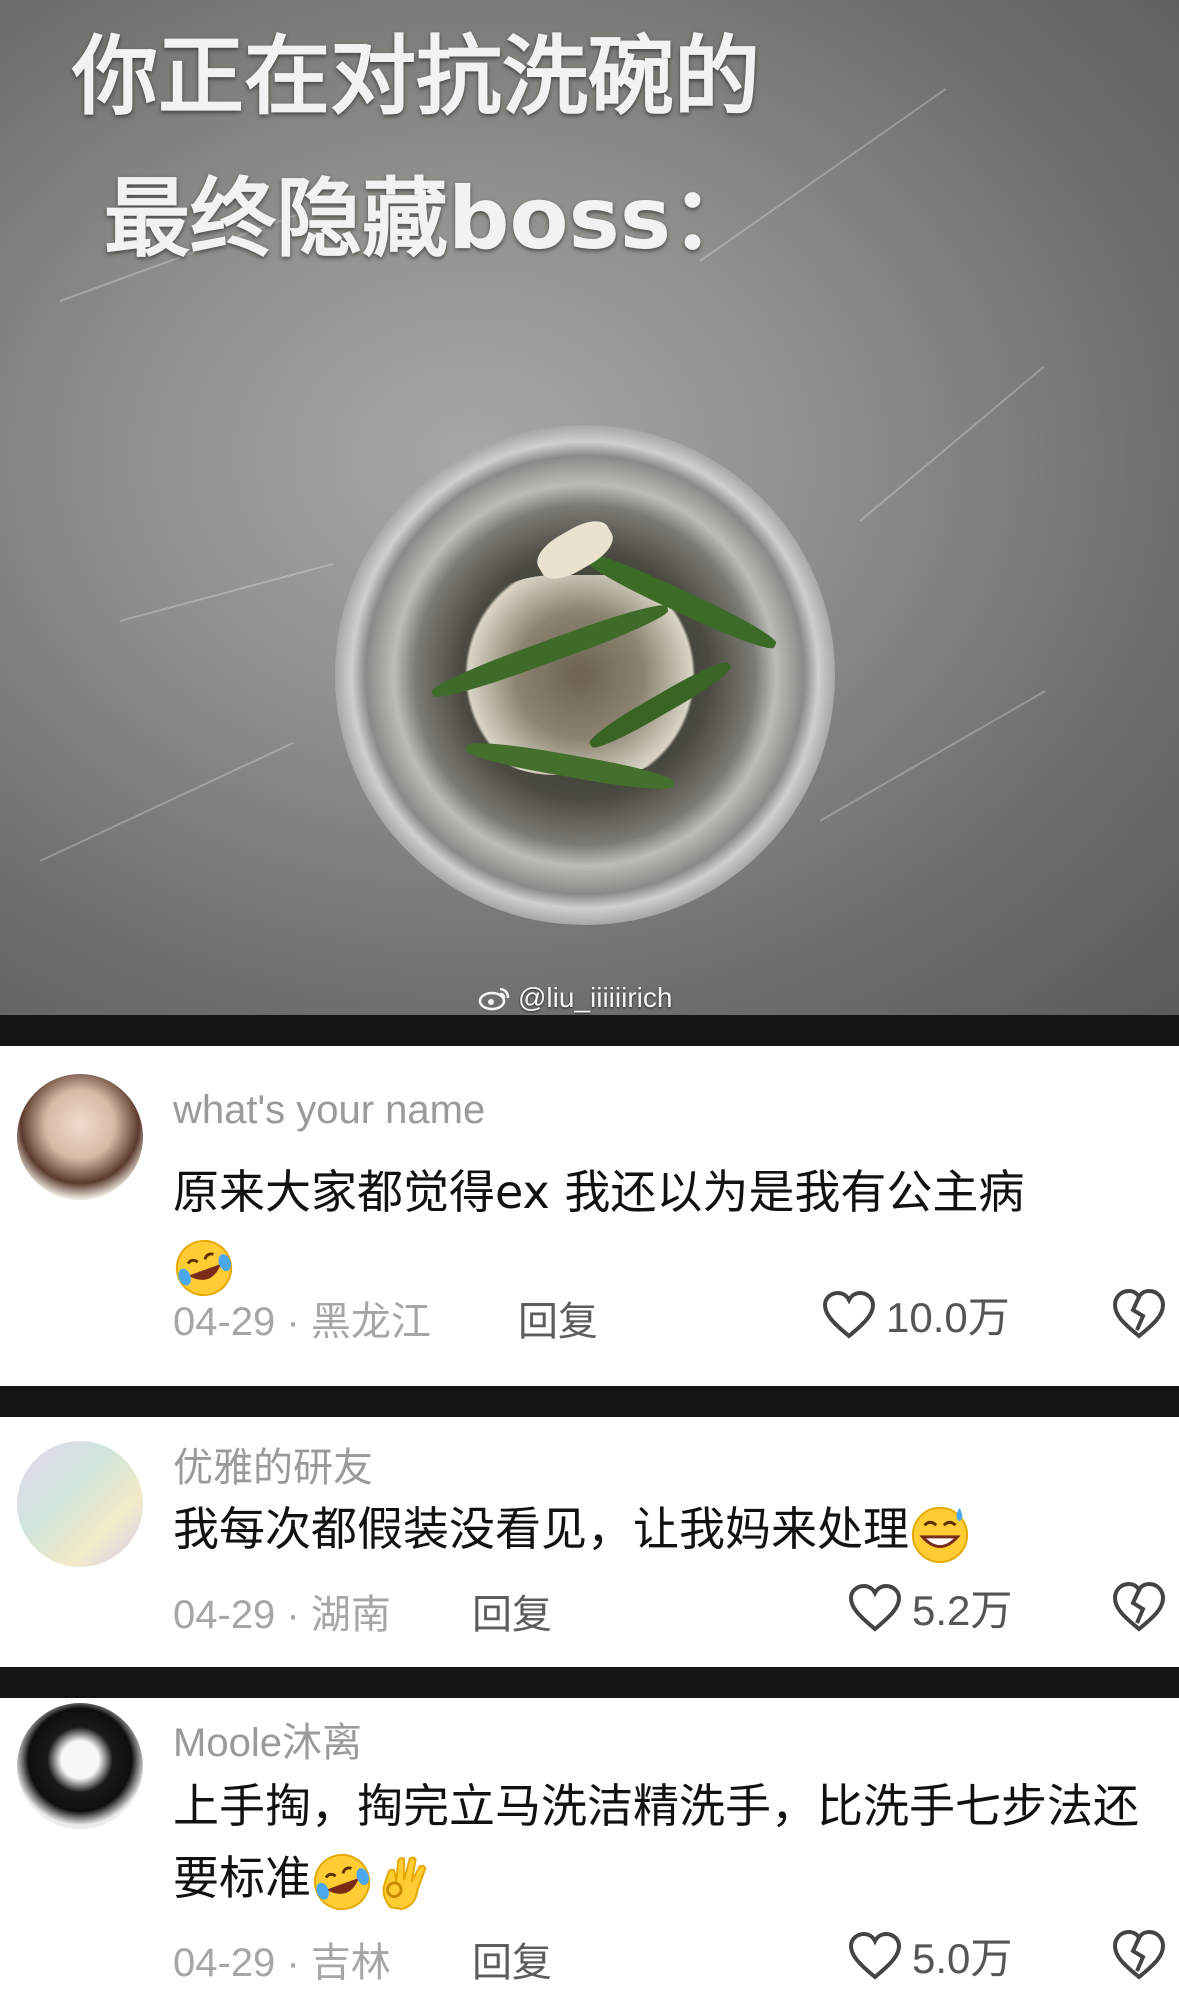 The width and height of the screenshot is (1179, 1999). I want to click on like-count: 5.0万, so click(962, 1958).